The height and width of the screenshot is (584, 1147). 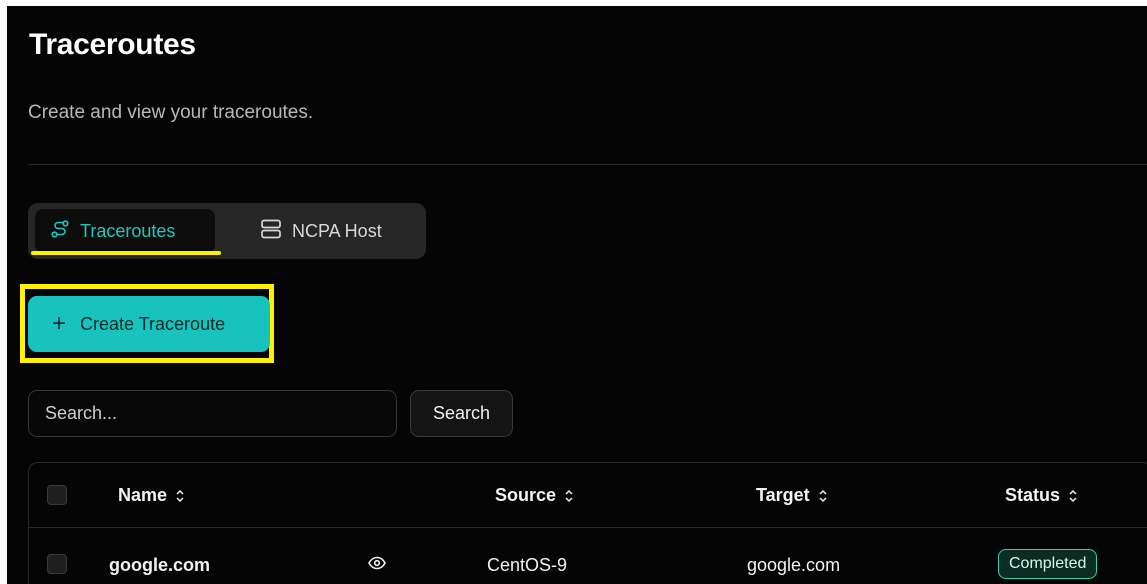 What do you see at coordinates (159, 565) in the screenshot?
I see `row-name: google.com` at bounding box center [159, 565].